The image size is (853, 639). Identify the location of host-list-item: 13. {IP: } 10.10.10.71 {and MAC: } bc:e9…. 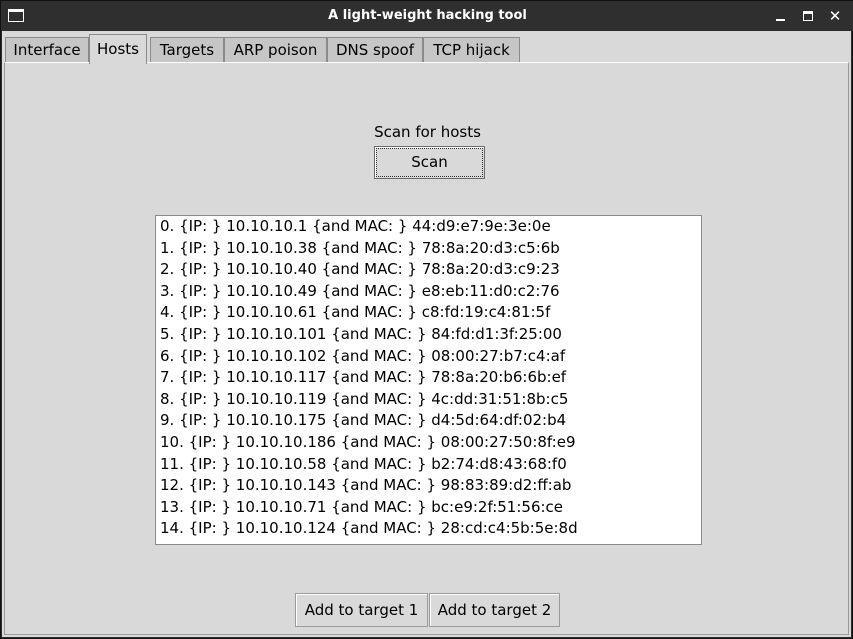
(428, 508).